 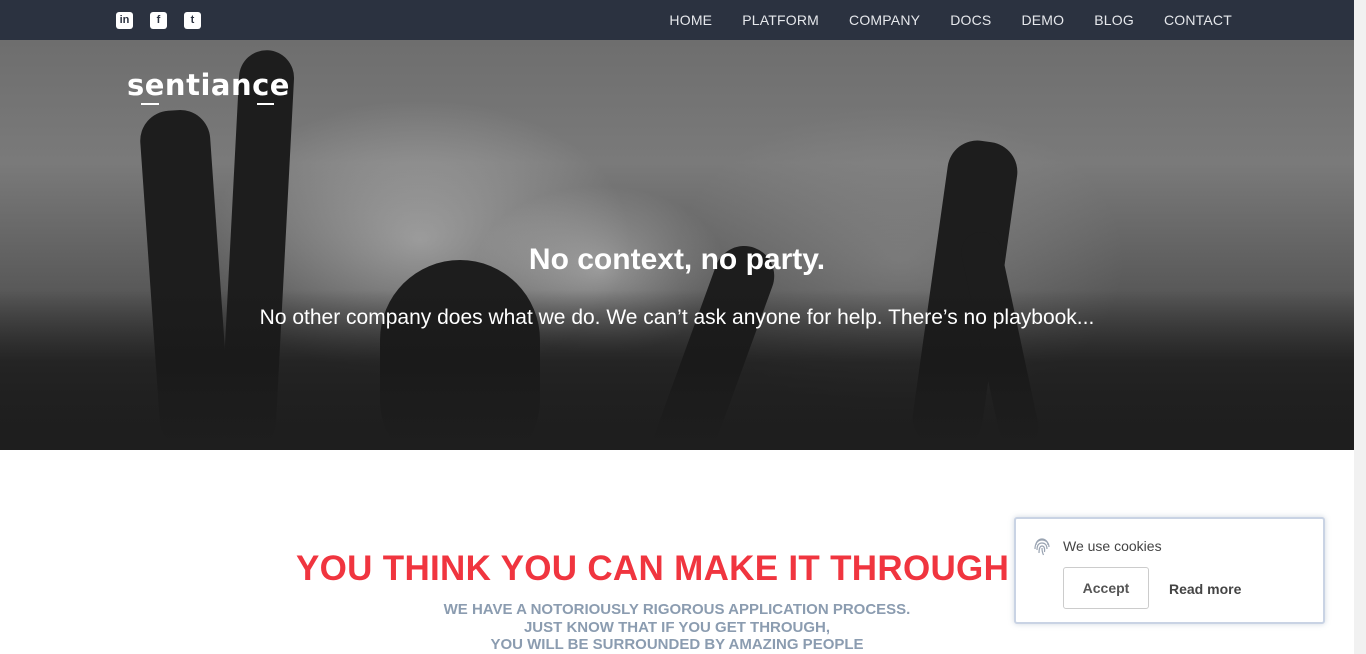 I want to click on facebook-icon: f, so click(x=158, y=20).